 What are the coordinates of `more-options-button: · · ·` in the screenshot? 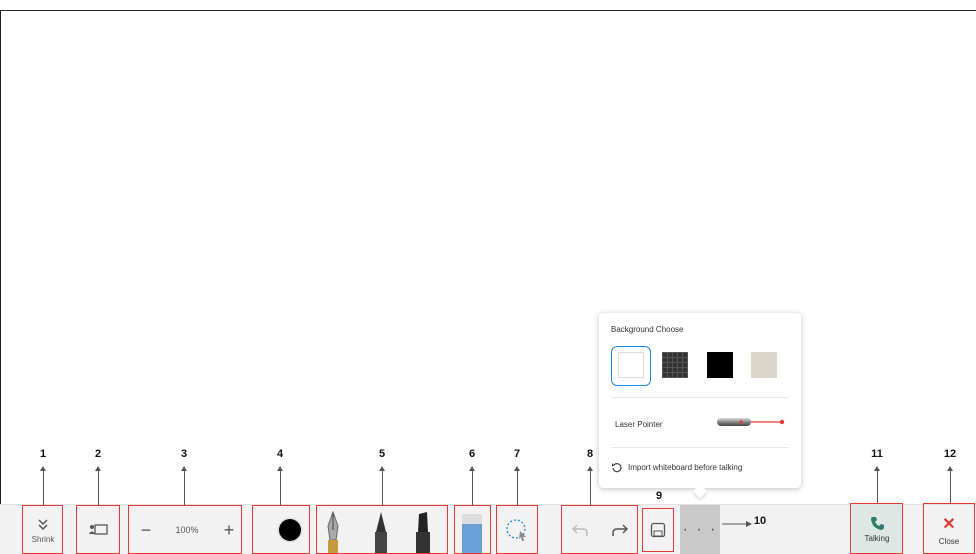 It's located at (700, 529).